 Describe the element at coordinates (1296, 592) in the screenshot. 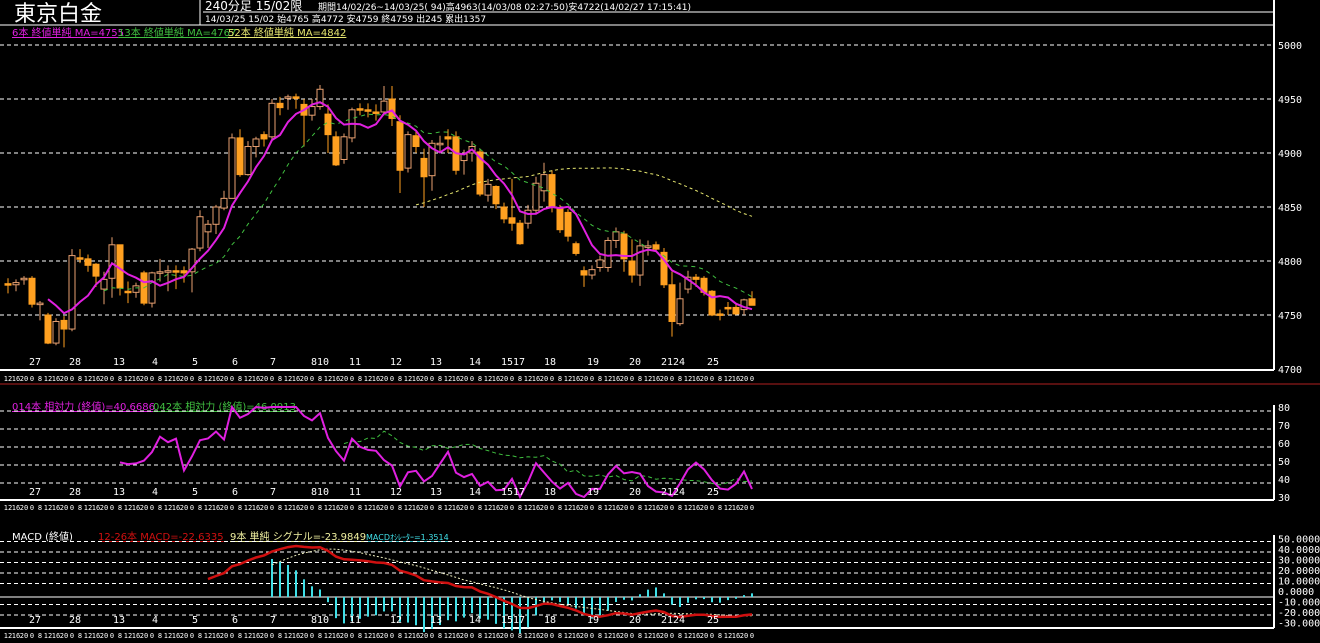

I see `macd-tick-label: 0.0000` at that location.